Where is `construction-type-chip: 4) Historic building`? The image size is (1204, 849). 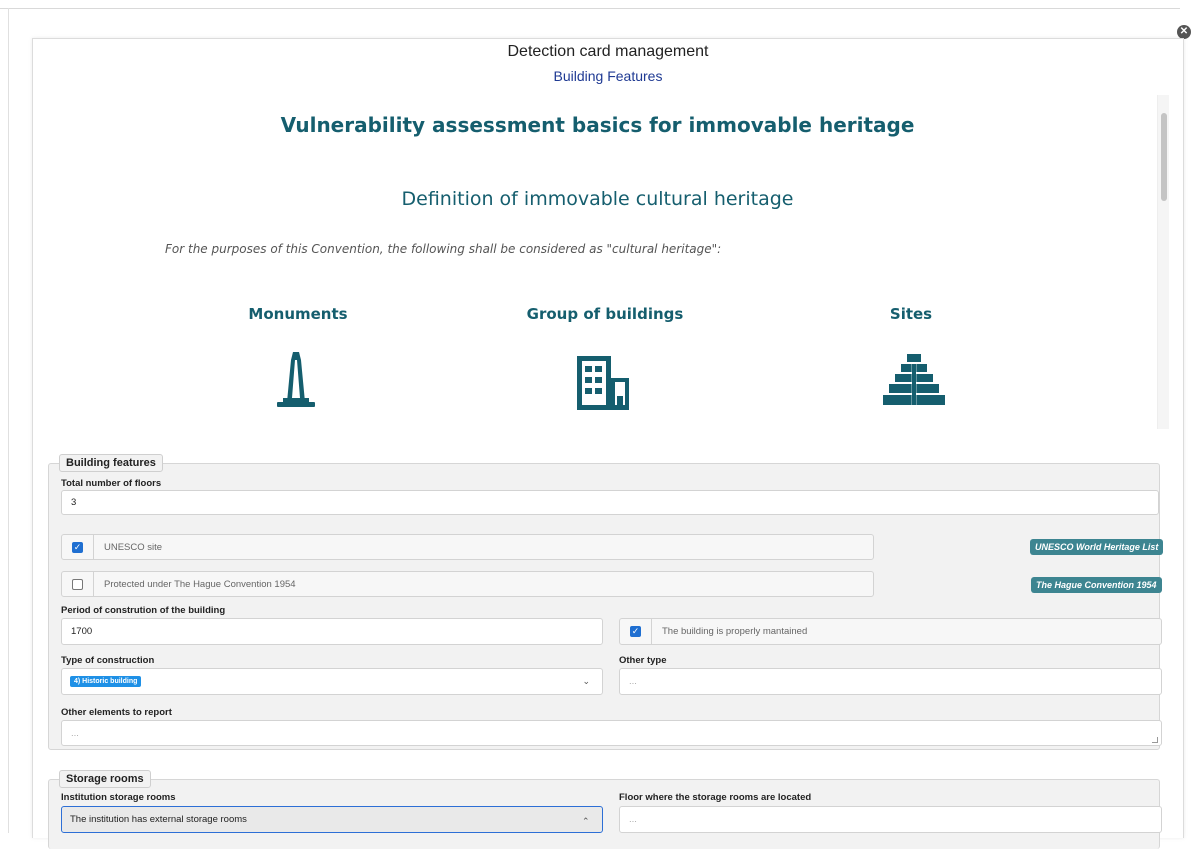 construction-type-chip: 4) Historic building is located at coordinates (106, 681).